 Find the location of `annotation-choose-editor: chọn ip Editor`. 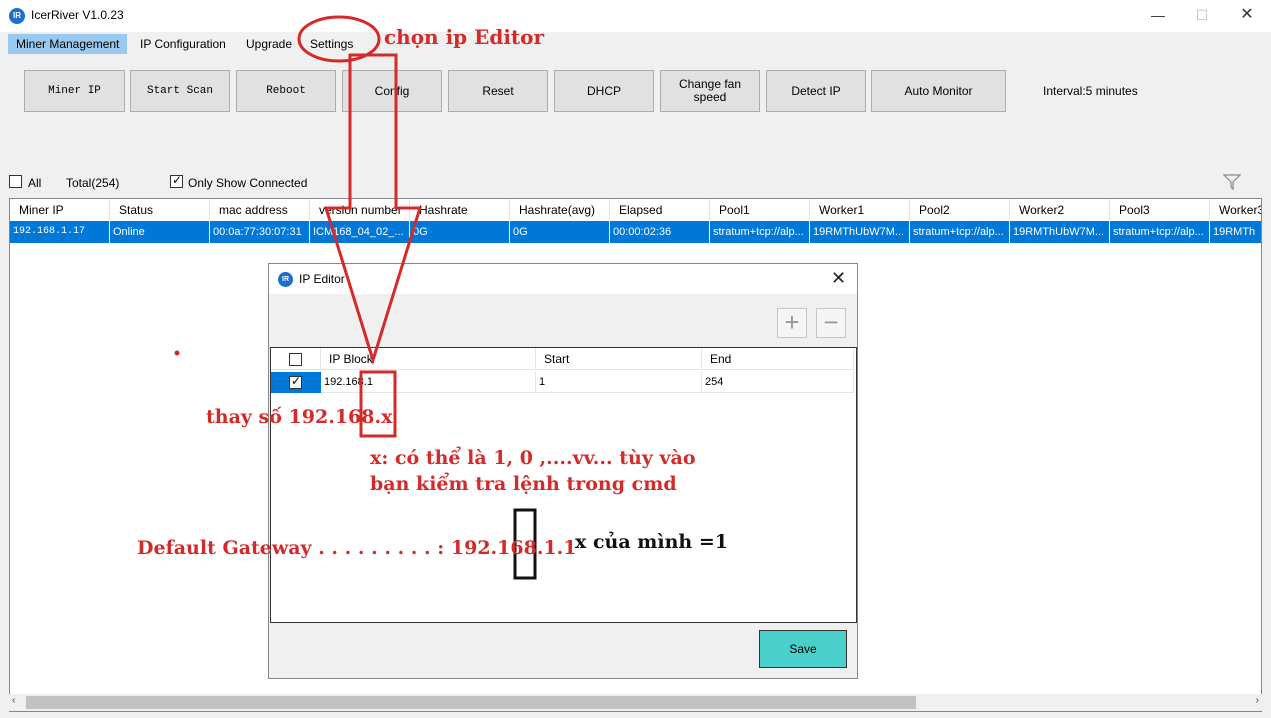

annotation-choose-editor: chọn ip Editor is located at coordinates (464, 37).